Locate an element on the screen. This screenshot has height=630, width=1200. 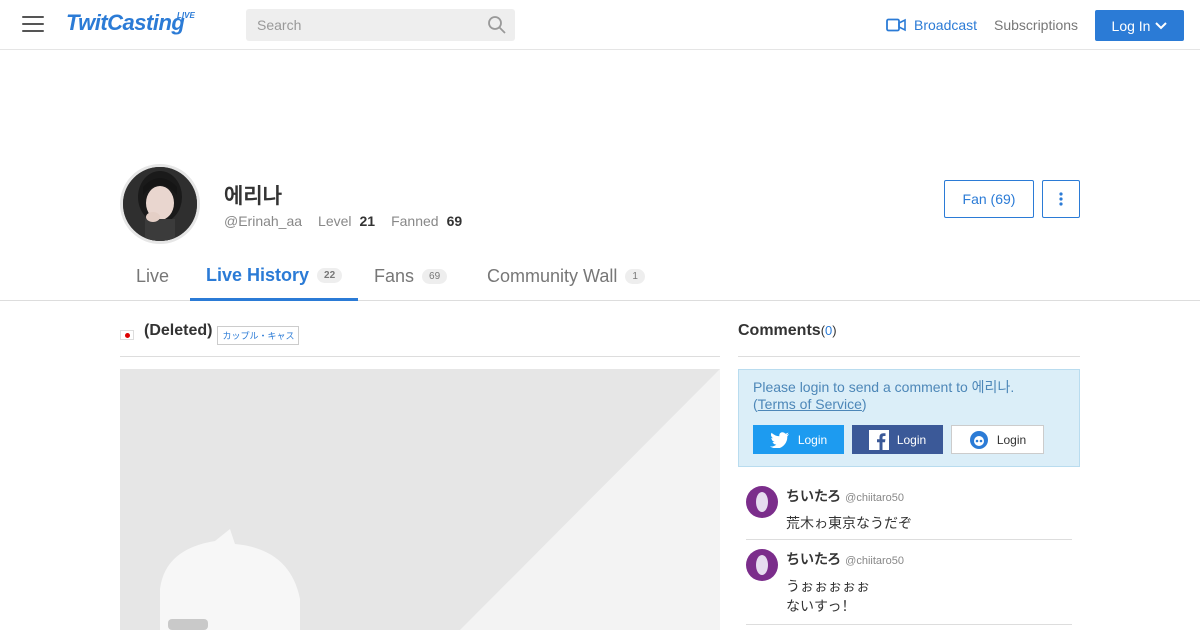
video-camera-icon is located at coordinates (896, 25).